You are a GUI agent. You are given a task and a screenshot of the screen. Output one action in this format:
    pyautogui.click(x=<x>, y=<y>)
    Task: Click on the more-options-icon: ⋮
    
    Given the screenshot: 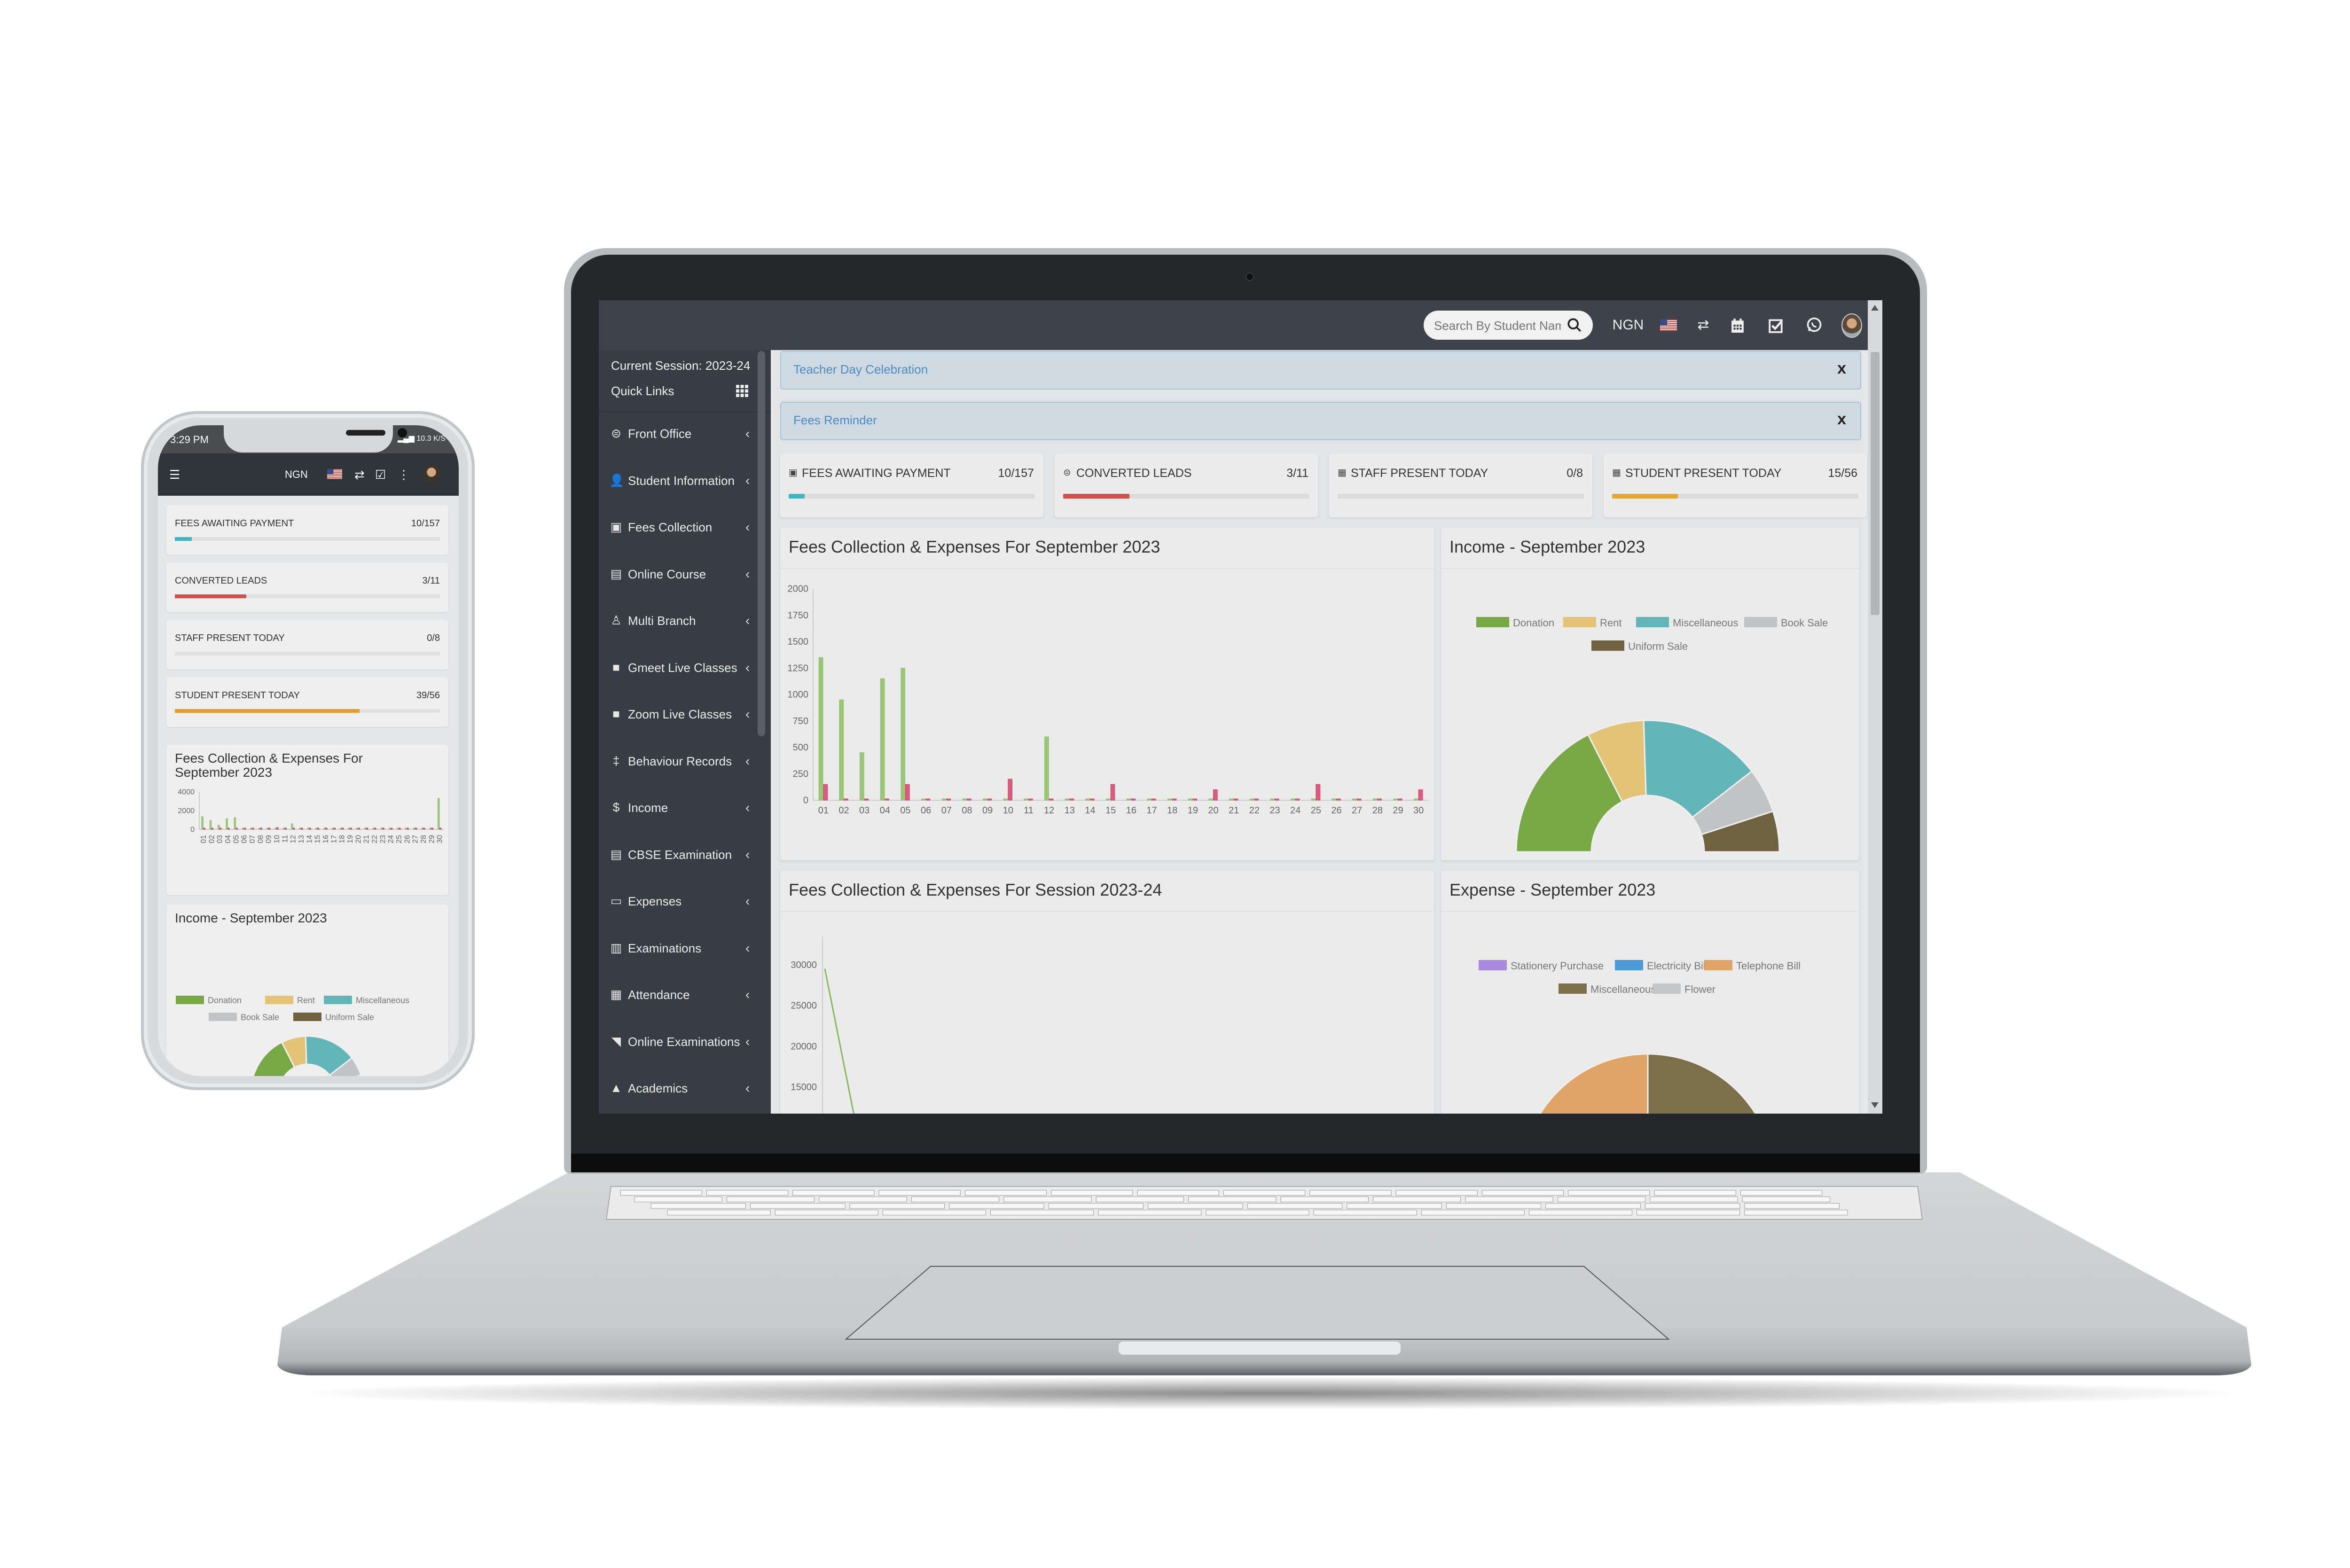 What is the action you would take?
    pyautogui.click(x=404, y=475)
    